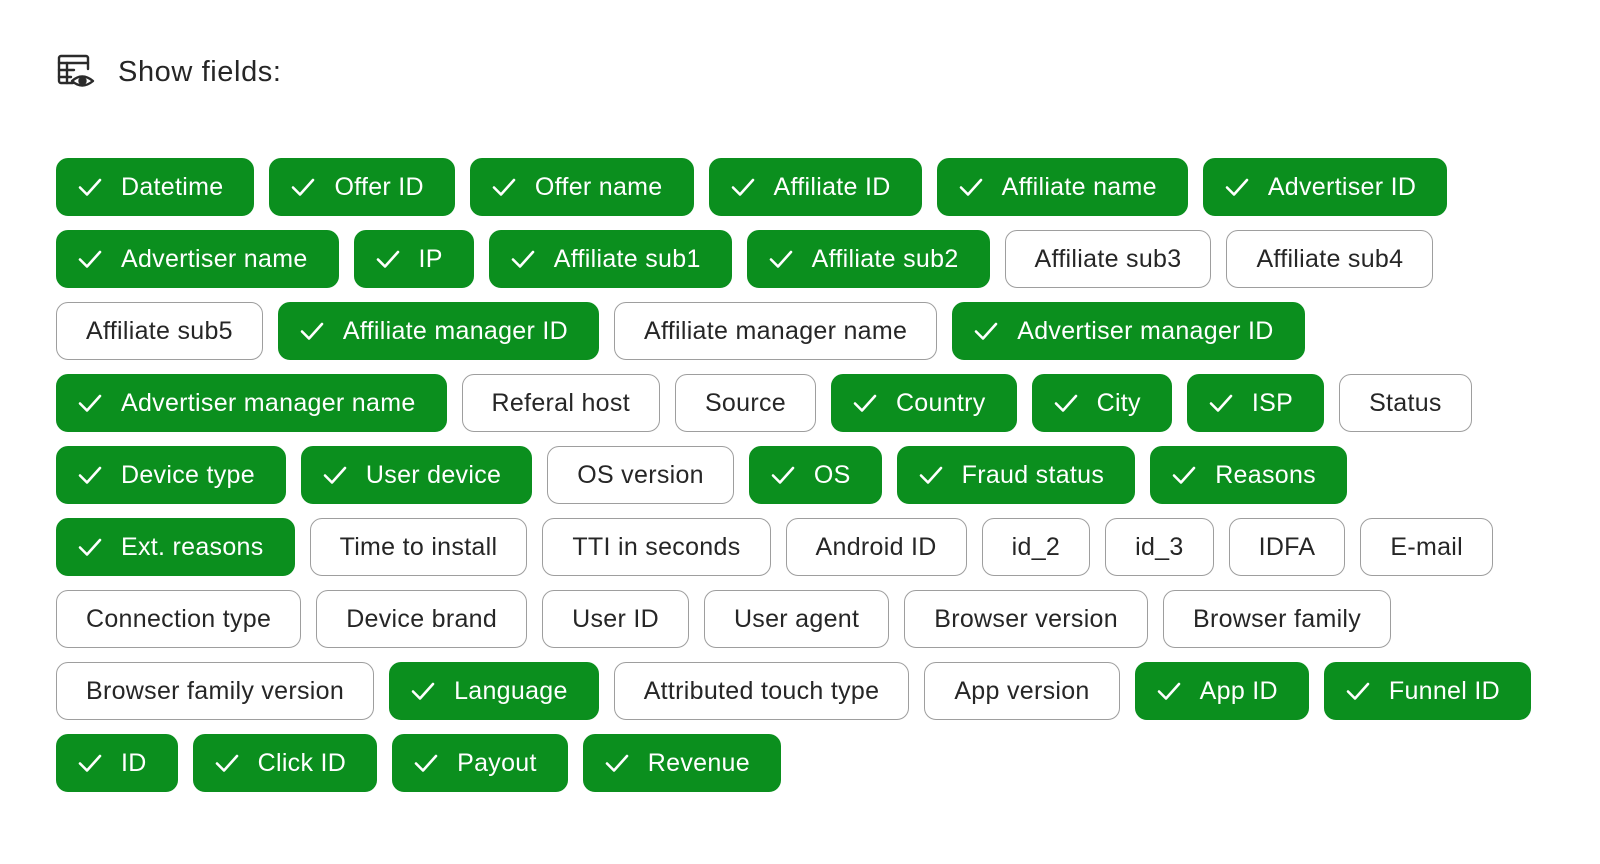 The image size is (1600, 864). Describe the element at coordinates (179, 619) in the screenshot. I see `field-chip-connection-type: Connection type` at that location.